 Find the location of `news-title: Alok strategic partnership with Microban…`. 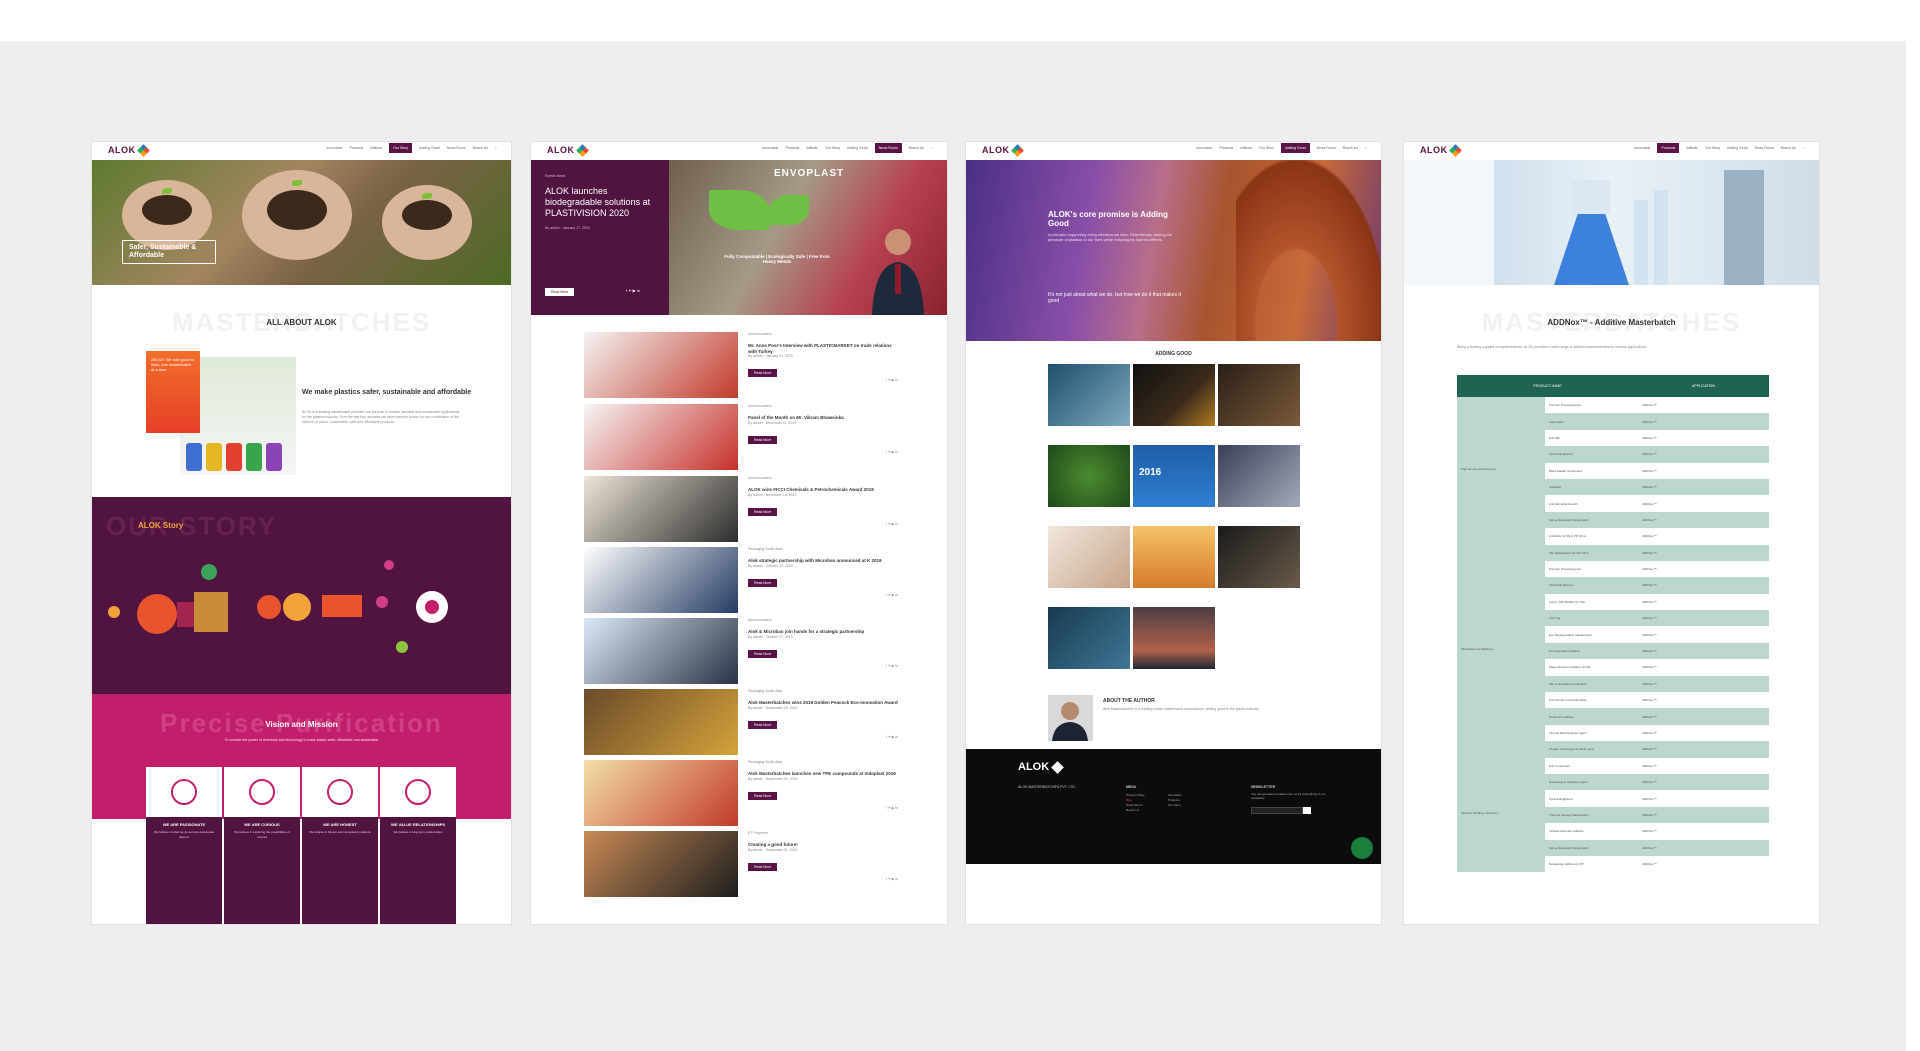

news-title: Alok strategic partnership with Microban… is located at coordinates (823, 561).